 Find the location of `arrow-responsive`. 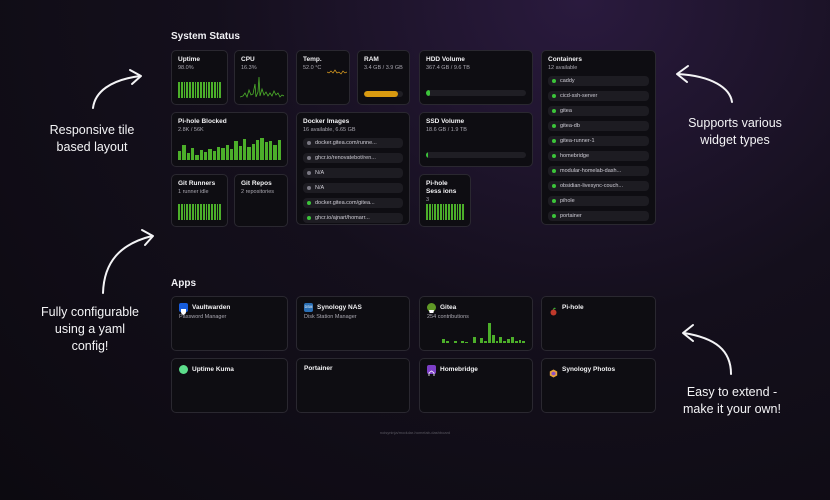

arrow-responsive is located at coordinates (116, 92).